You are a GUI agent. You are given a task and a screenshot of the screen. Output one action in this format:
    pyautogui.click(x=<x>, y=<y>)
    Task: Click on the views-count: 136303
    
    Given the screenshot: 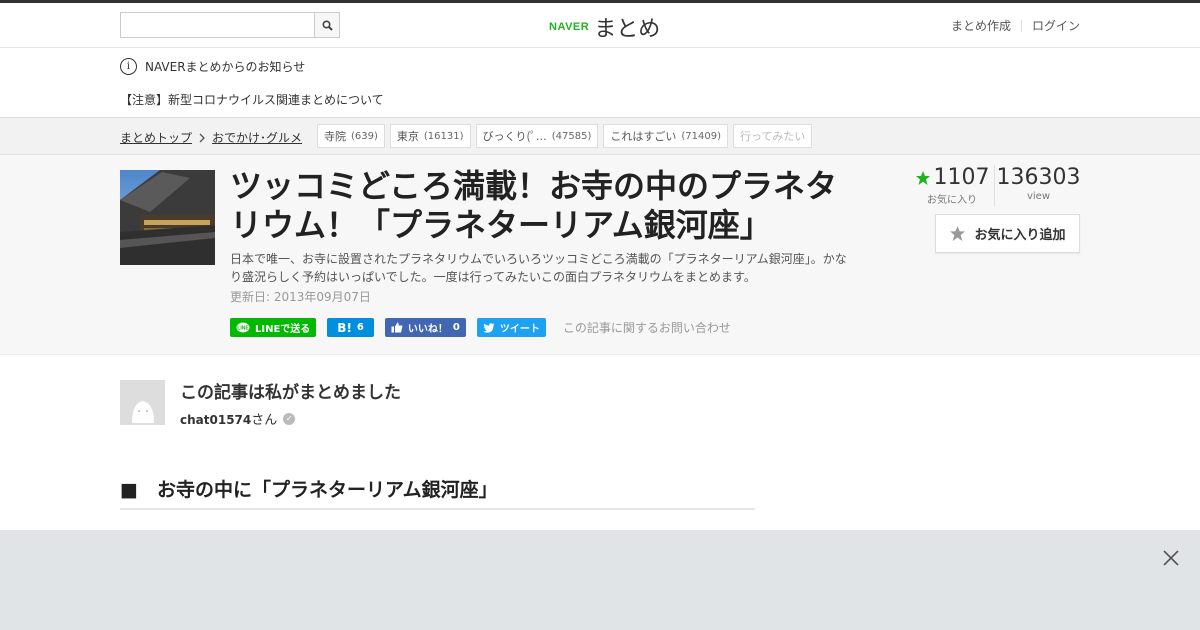 What is the action you would take?
    pyautogui.click(x=1038, y=177)
    